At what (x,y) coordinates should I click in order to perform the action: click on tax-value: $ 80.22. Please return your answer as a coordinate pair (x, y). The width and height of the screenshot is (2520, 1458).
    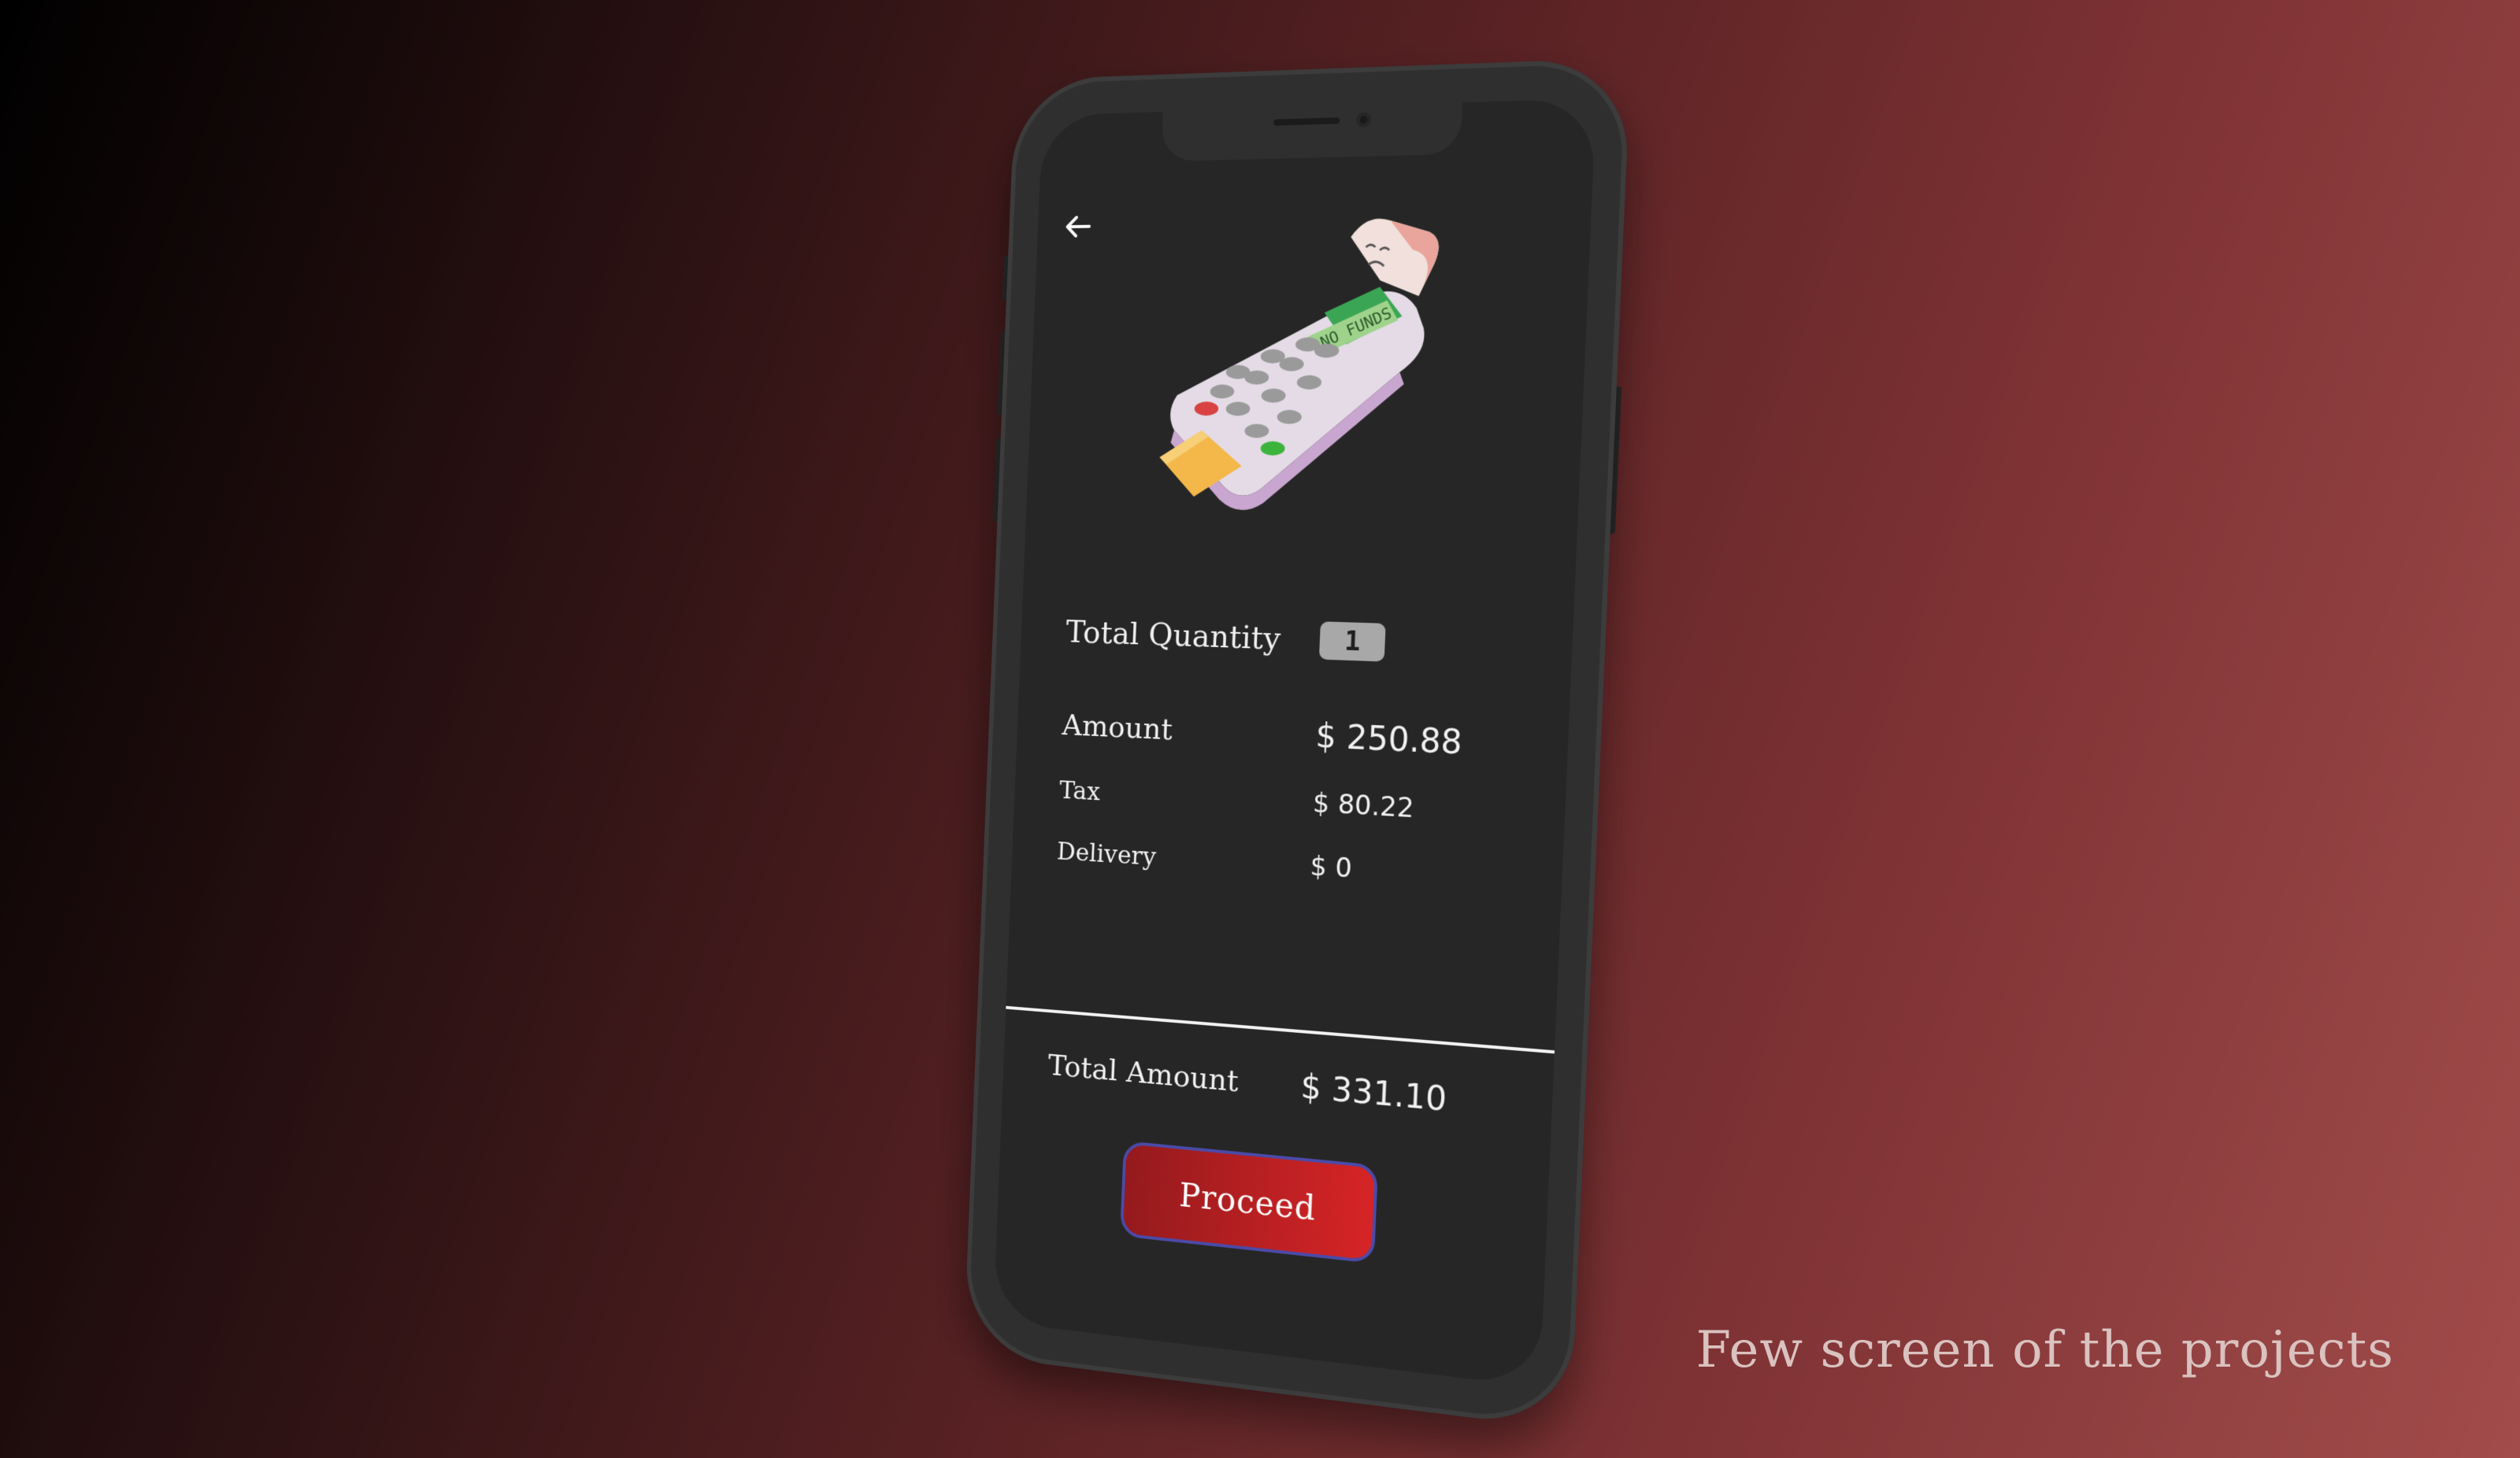
    Looking at the image, I should click on (1363, 806).